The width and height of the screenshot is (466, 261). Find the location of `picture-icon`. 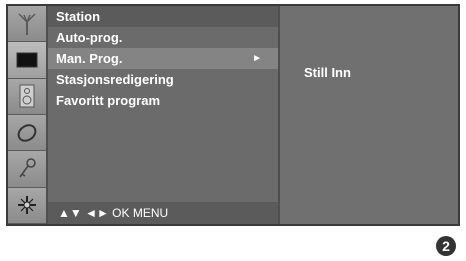

picture-icon is located at coordinates (27, 60).